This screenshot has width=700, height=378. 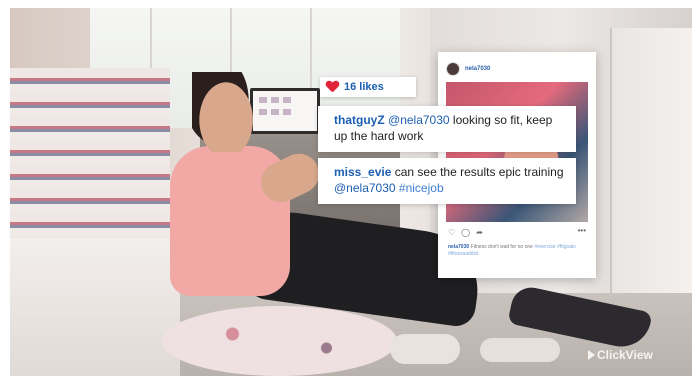 What do you see at coordinates (363, 172) in the screenshot?
I see `comment-username: miss_evie` at bounding box center [363, 172].